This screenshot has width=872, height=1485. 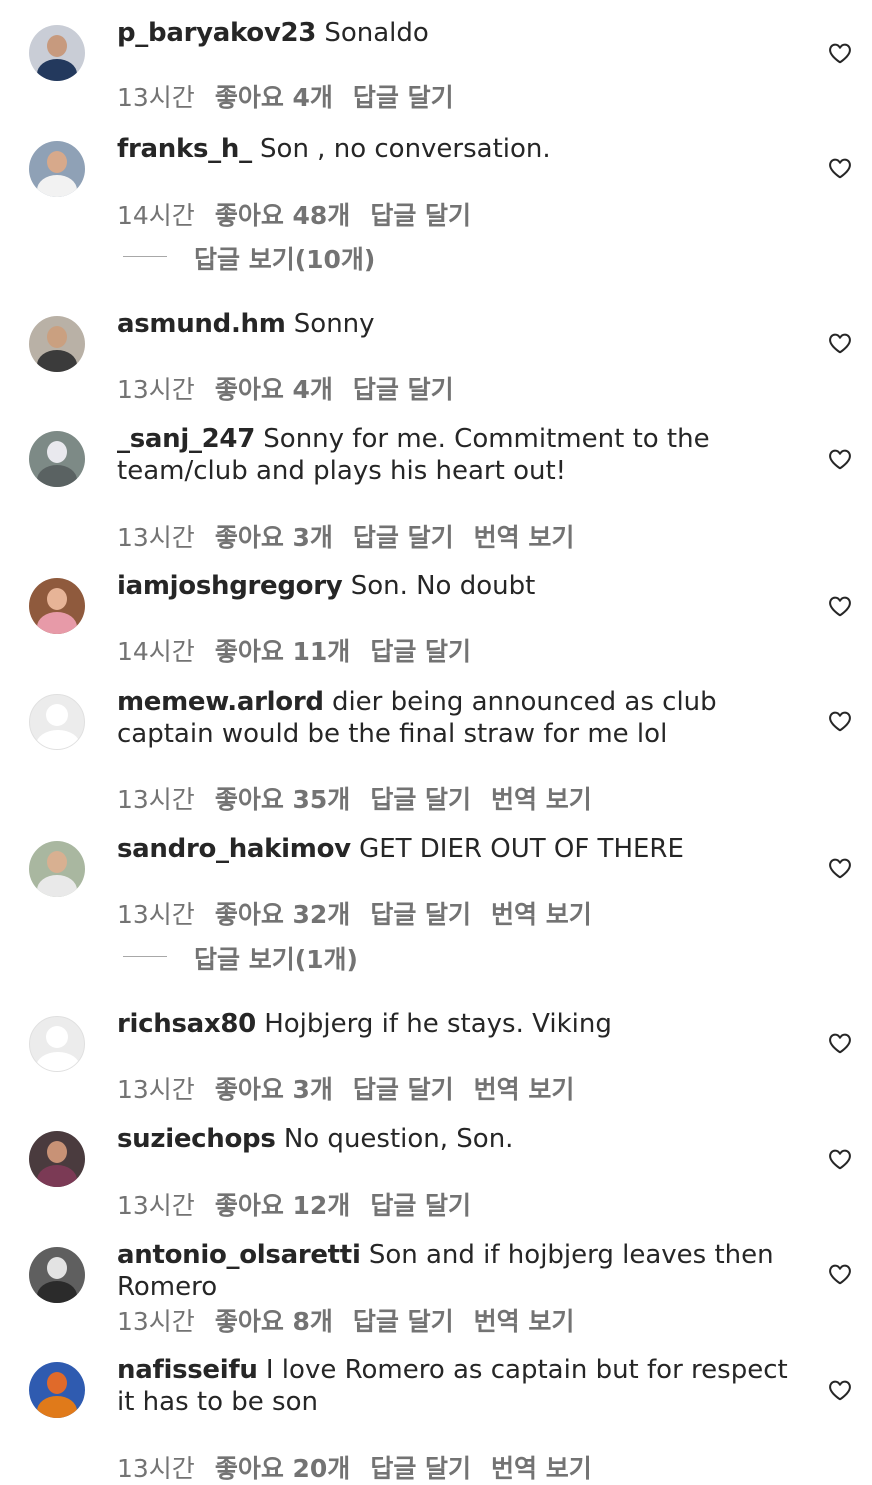 I want to click on comment-text: sandro_hakimov GET DIER OUT OF THERE, so click(x=457, y=849).